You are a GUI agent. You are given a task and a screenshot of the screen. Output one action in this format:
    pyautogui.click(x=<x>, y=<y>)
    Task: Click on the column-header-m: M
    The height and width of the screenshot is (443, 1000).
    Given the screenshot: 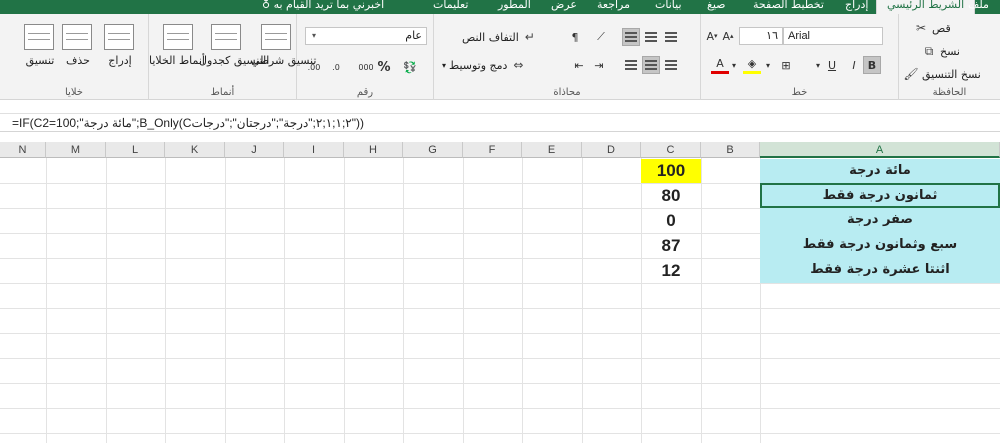 What is the action you would take?
    pyautogui.click(x=76, y=150)
    